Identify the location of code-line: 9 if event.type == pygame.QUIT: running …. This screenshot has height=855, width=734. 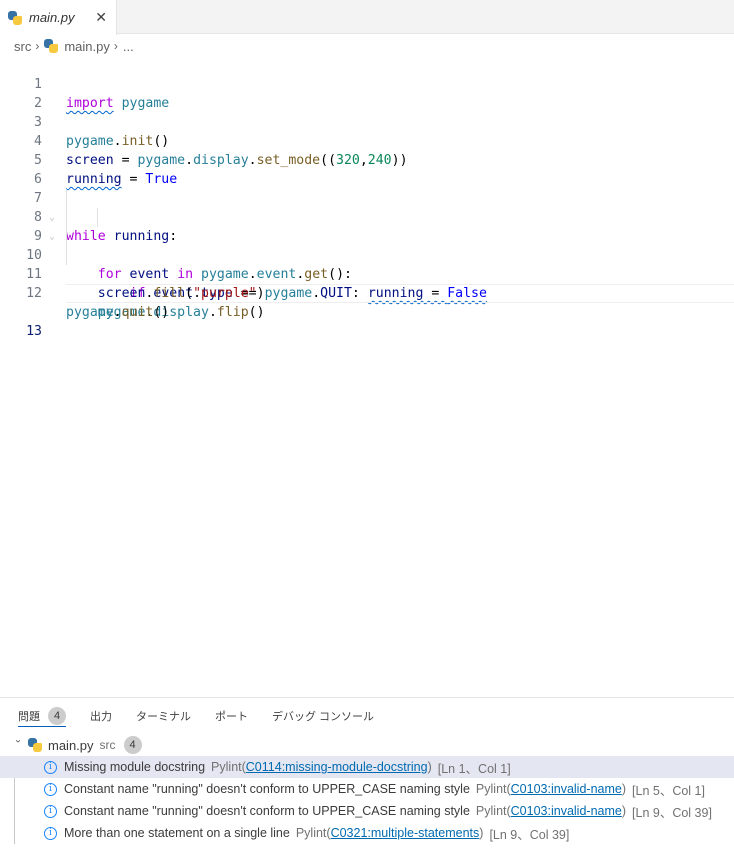
(367, 254).